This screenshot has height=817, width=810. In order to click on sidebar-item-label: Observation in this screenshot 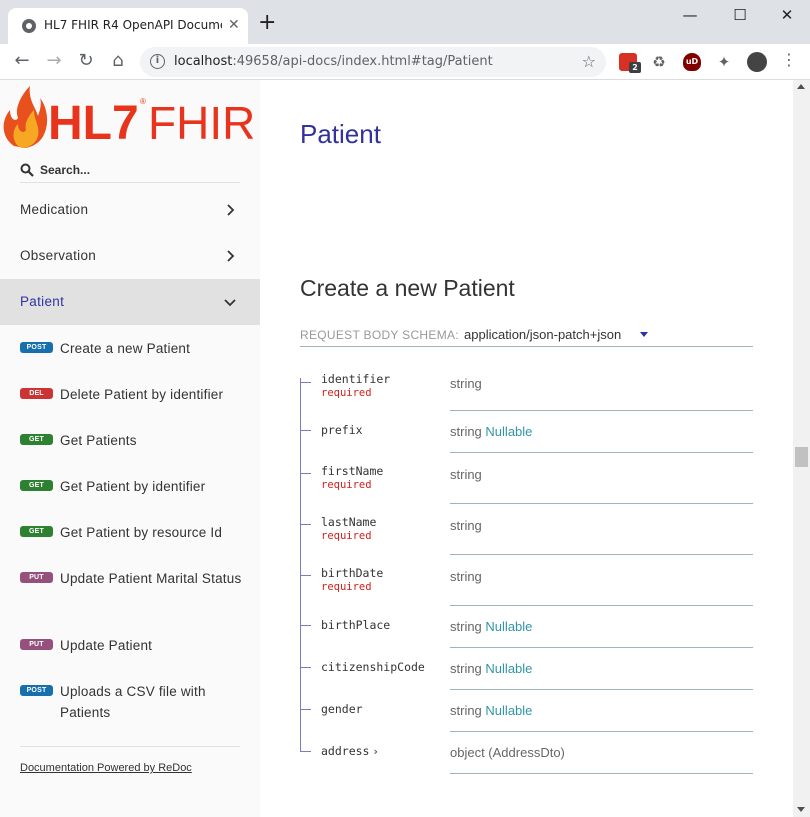, I will do `click(58, 255)`.